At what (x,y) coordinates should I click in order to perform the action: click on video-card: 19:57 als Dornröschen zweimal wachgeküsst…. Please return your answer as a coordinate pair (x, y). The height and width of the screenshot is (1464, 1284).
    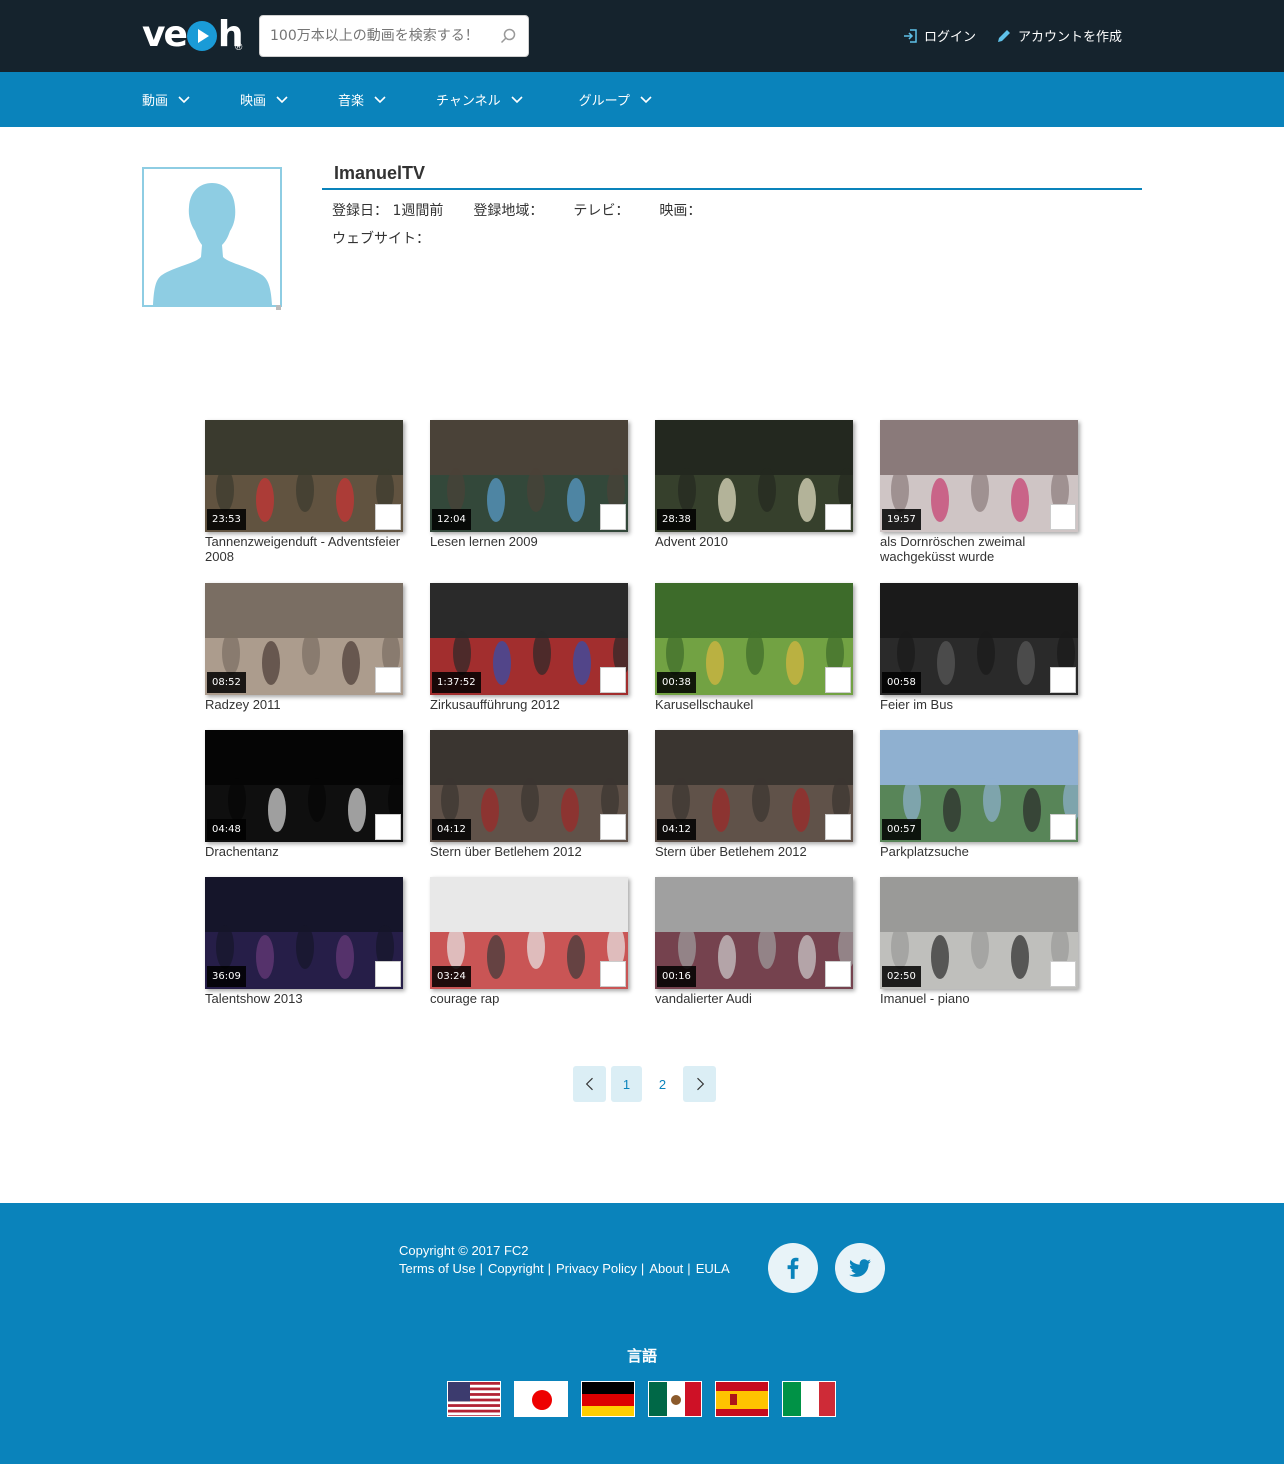
    Looking at the image, I should click on (979, 501).